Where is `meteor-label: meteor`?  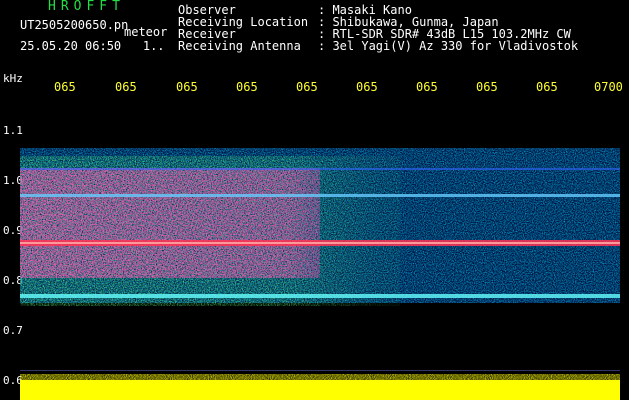 meteor-label: meteor is located at coordinates (146, 32).